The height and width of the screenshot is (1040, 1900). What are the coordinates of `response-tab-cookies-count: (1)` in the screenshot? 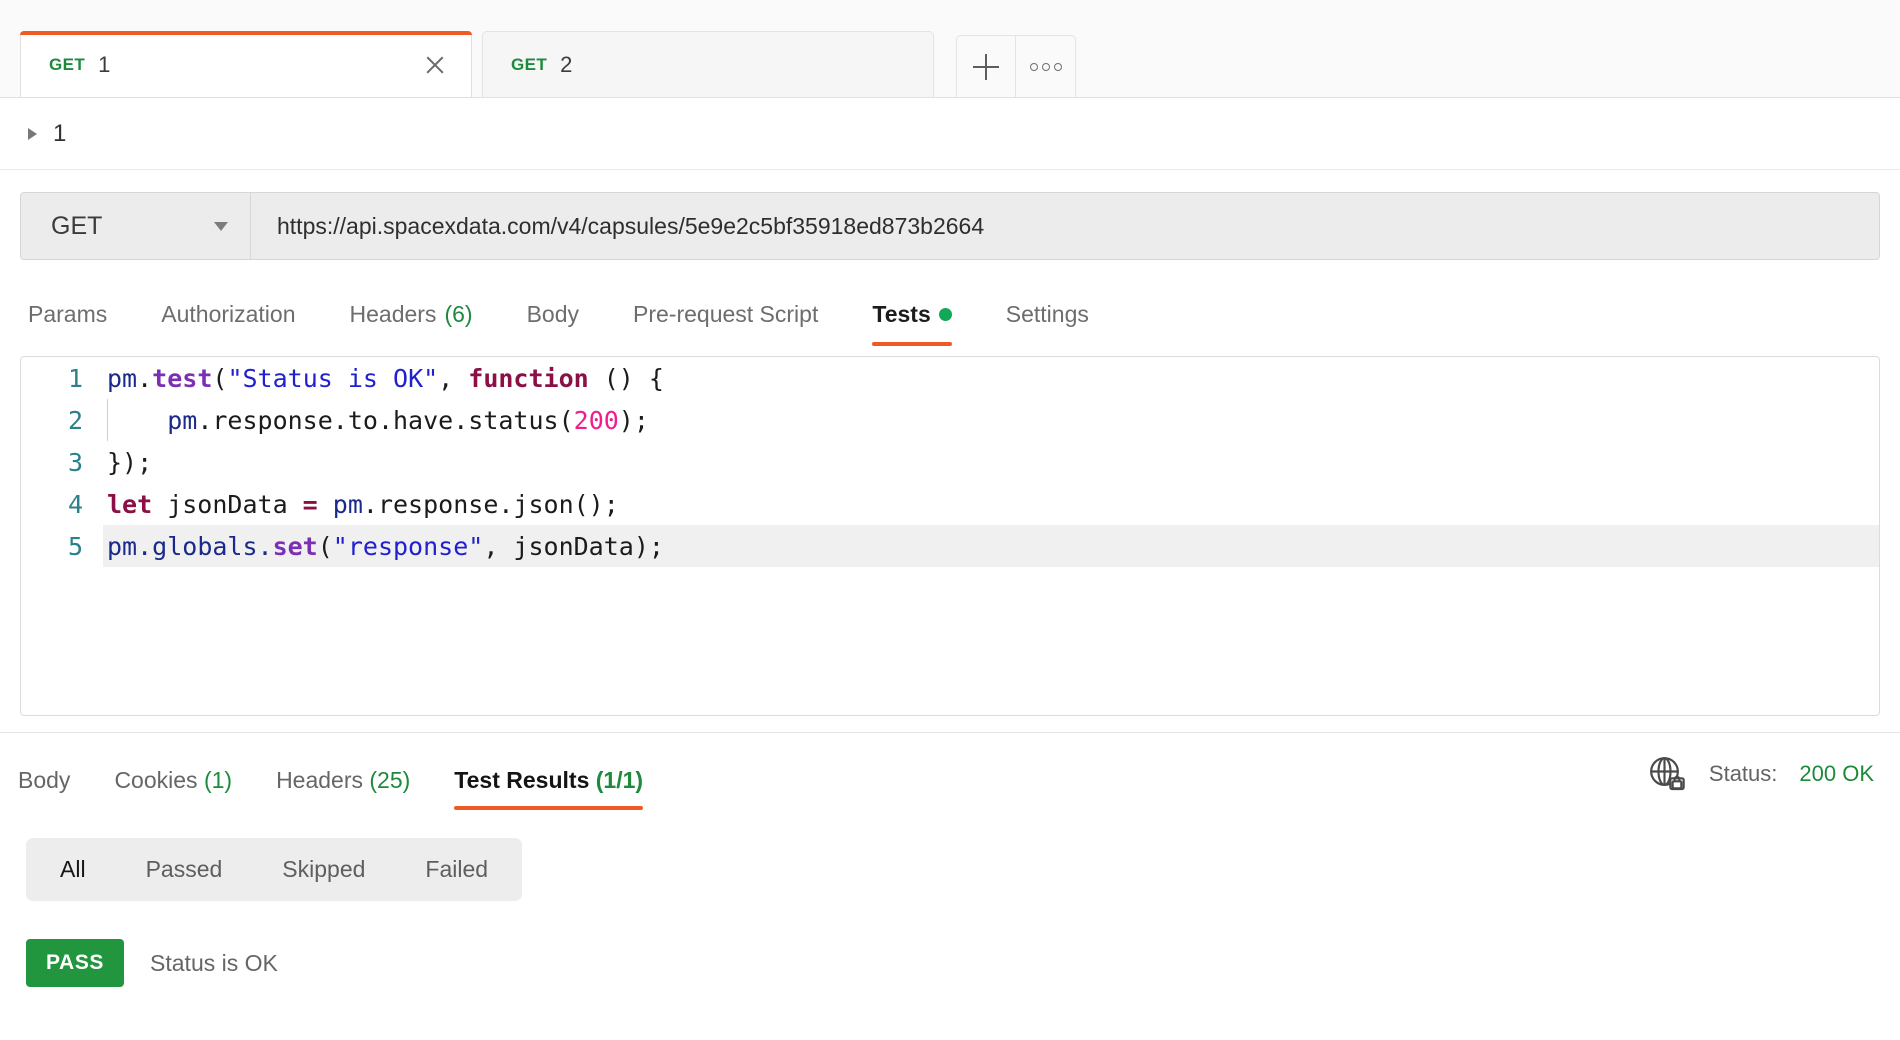 It's located at (218, 780).